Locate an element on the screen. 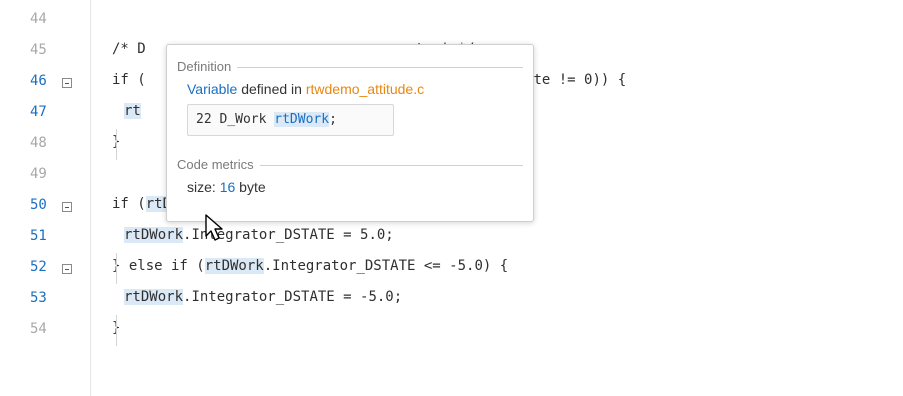 The height and width of the screenshot is (396, 903). line-number: 52 is located at coordinates (38, 267).